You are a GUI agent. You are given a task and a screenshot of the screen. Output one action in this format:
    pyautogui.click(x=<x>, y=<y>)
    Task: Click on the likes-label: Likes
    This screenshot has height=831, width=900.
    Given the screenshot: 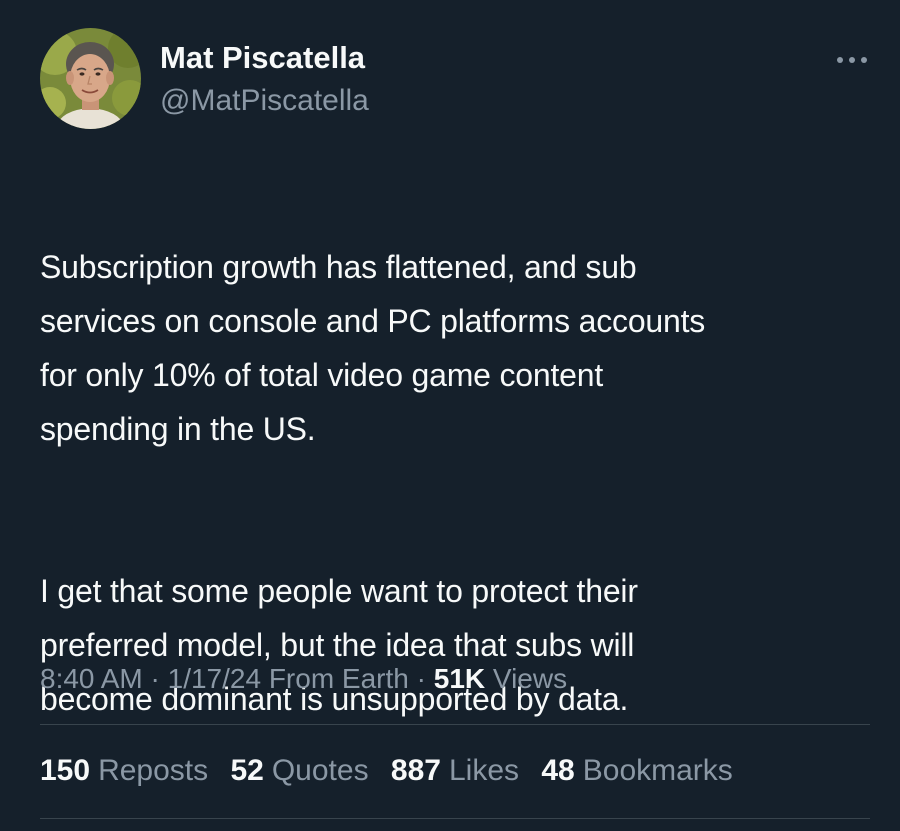 What is the action you would take?
    pyautogui.click(x=484, y=770)
    